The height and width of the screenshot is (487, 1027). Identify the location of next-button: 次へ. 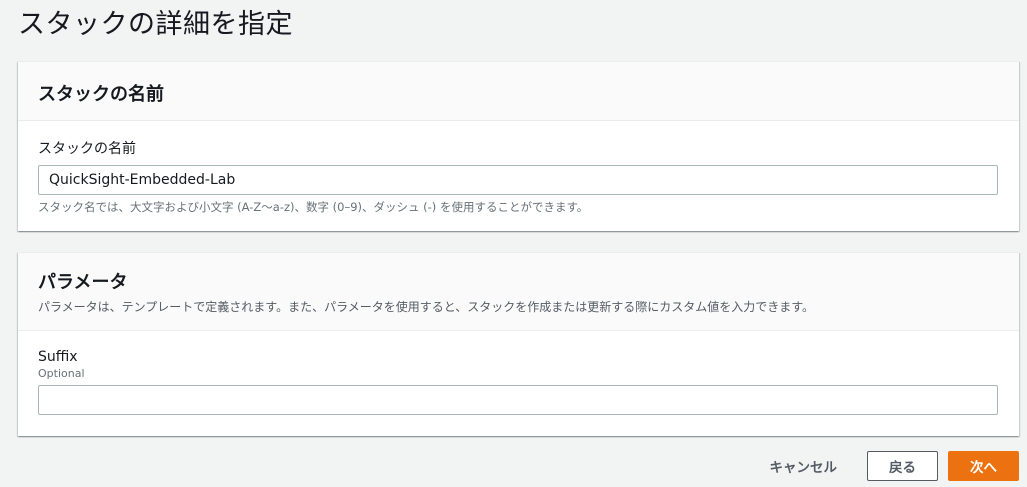
(983, 466).